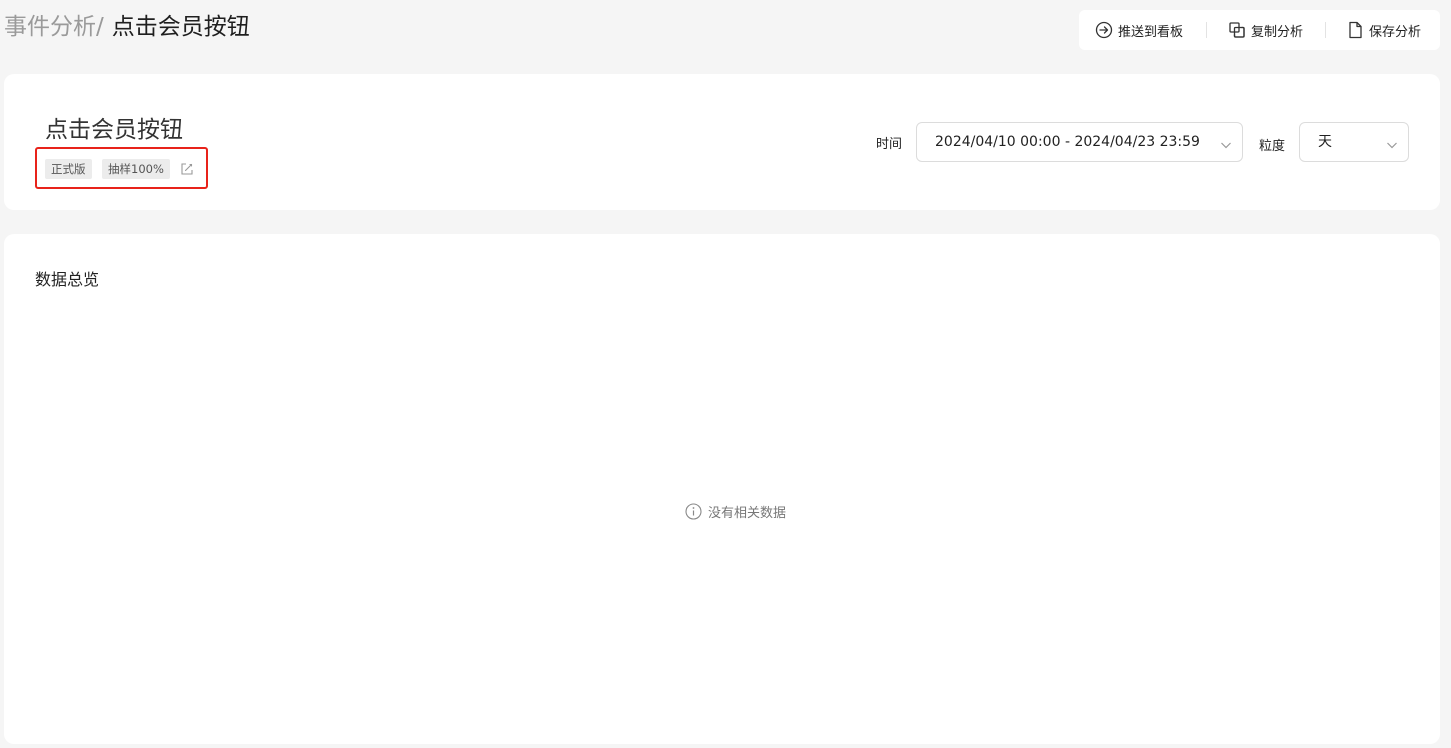 This screenshot has width=1451, height=748. I want to click on empty-state: 没有相关数据, so click(735, 511).